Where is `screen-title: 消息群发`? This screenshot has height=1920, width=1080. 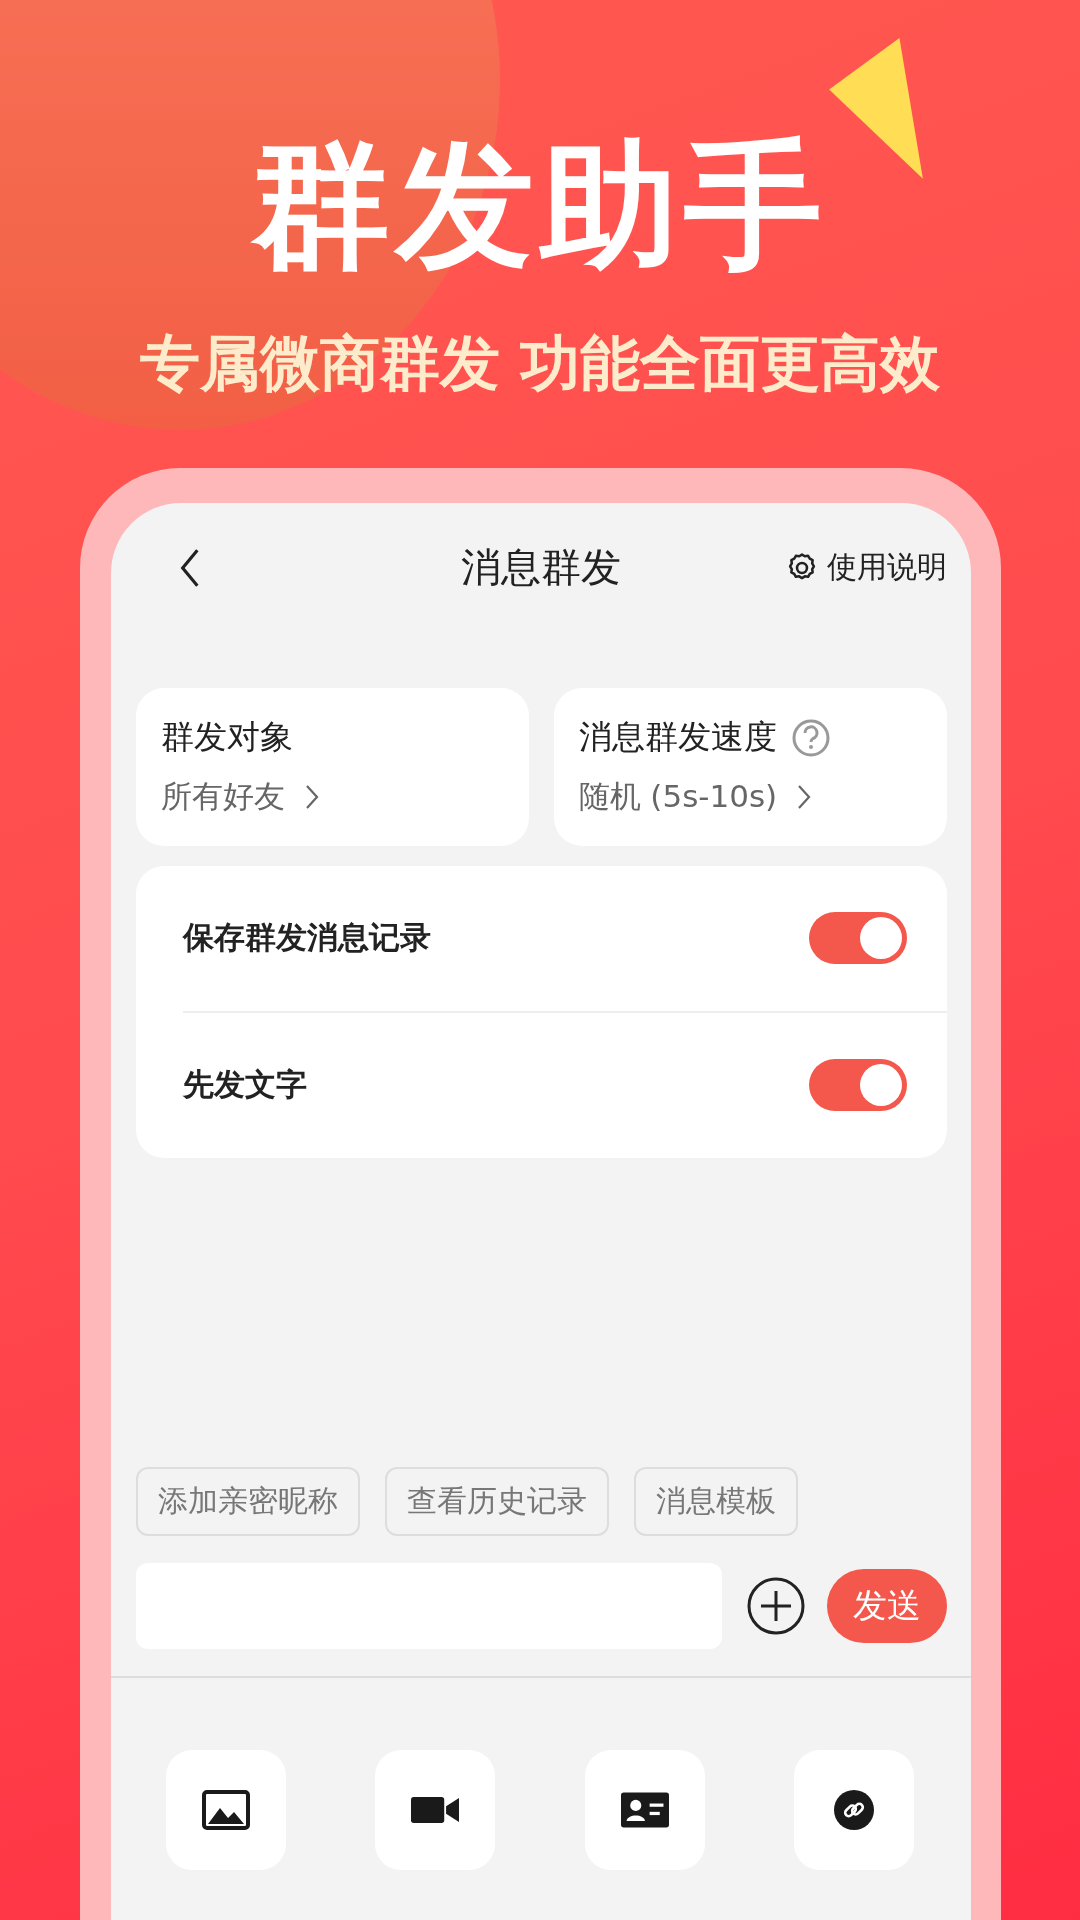
screen-title: 消息群发 is located at coordinates (541, 568).